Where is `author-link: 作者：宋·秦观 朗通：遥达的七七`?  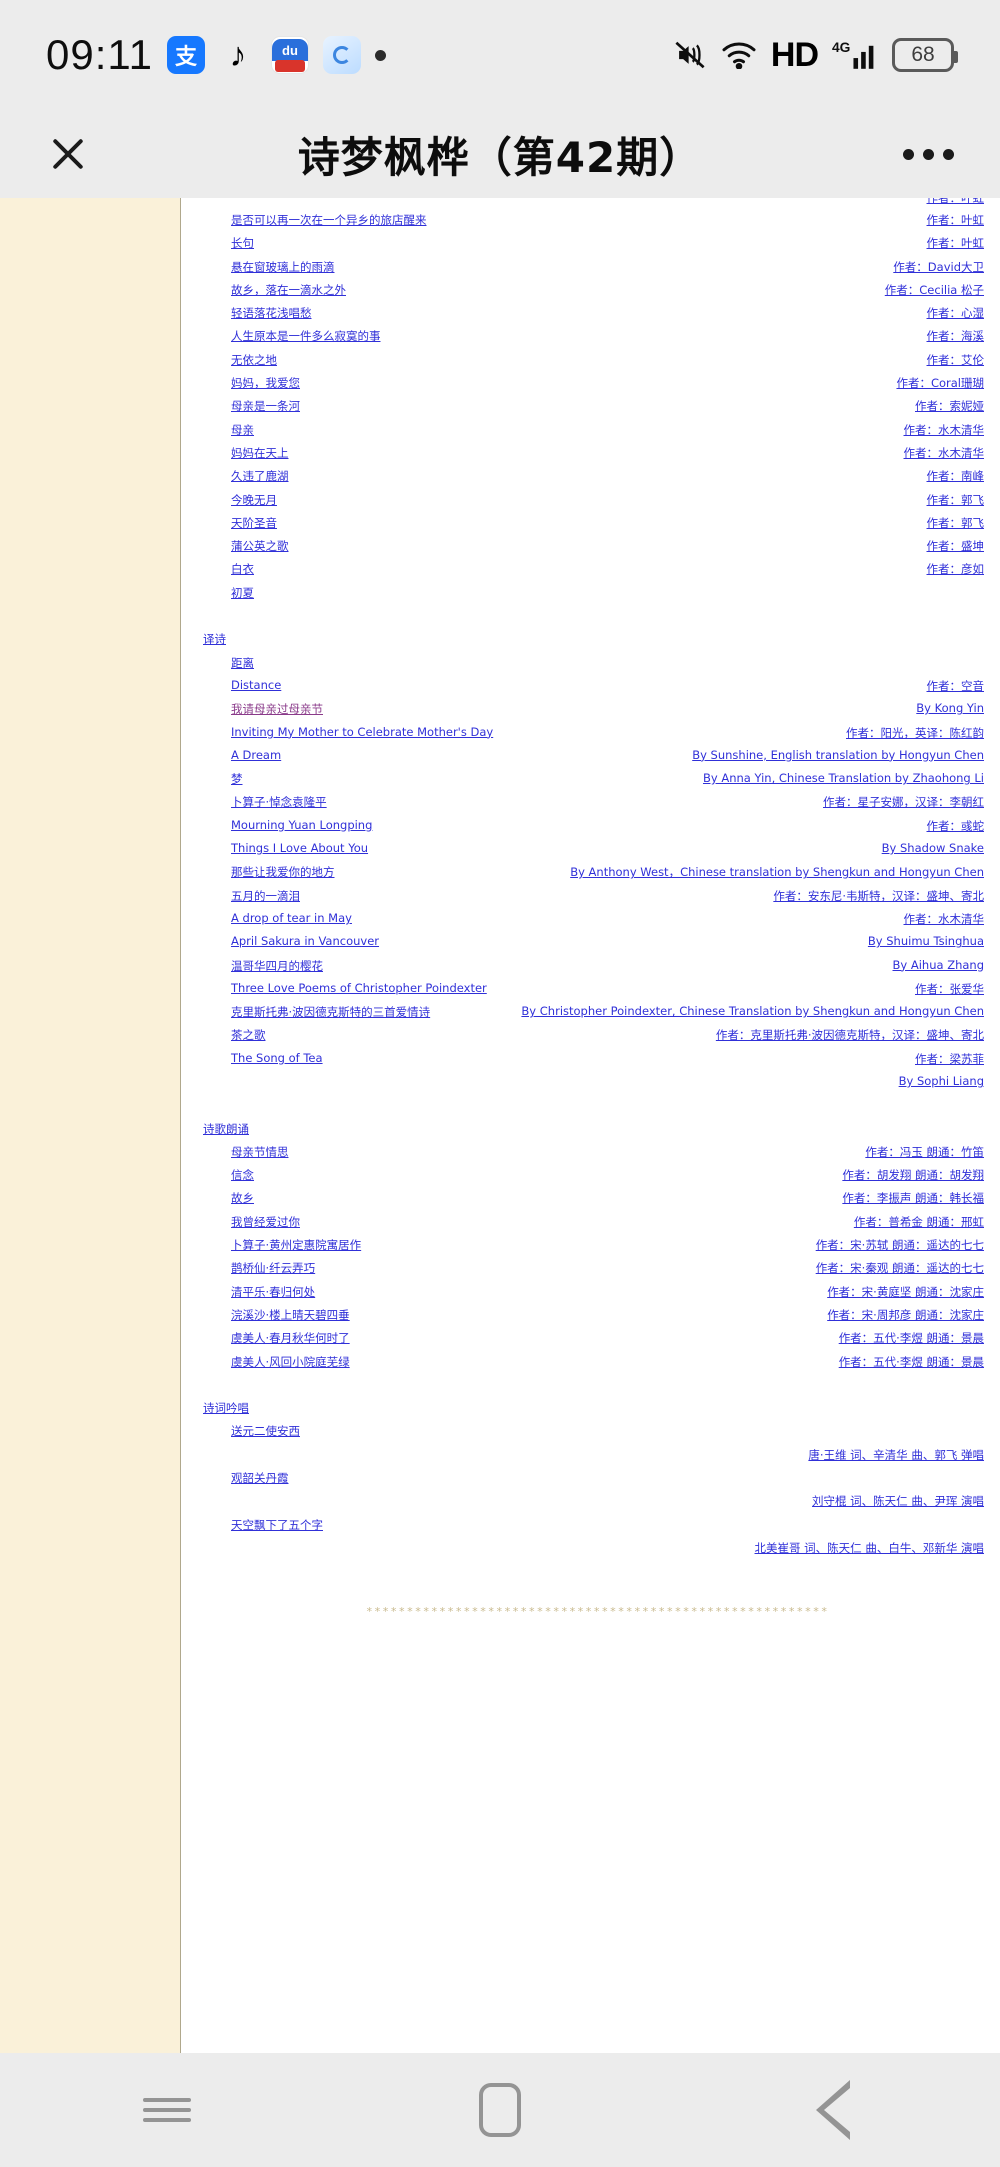 author-link: 作者：宋·秦观 朗通：遥达的七七 is located at coordinates (900, 1268).